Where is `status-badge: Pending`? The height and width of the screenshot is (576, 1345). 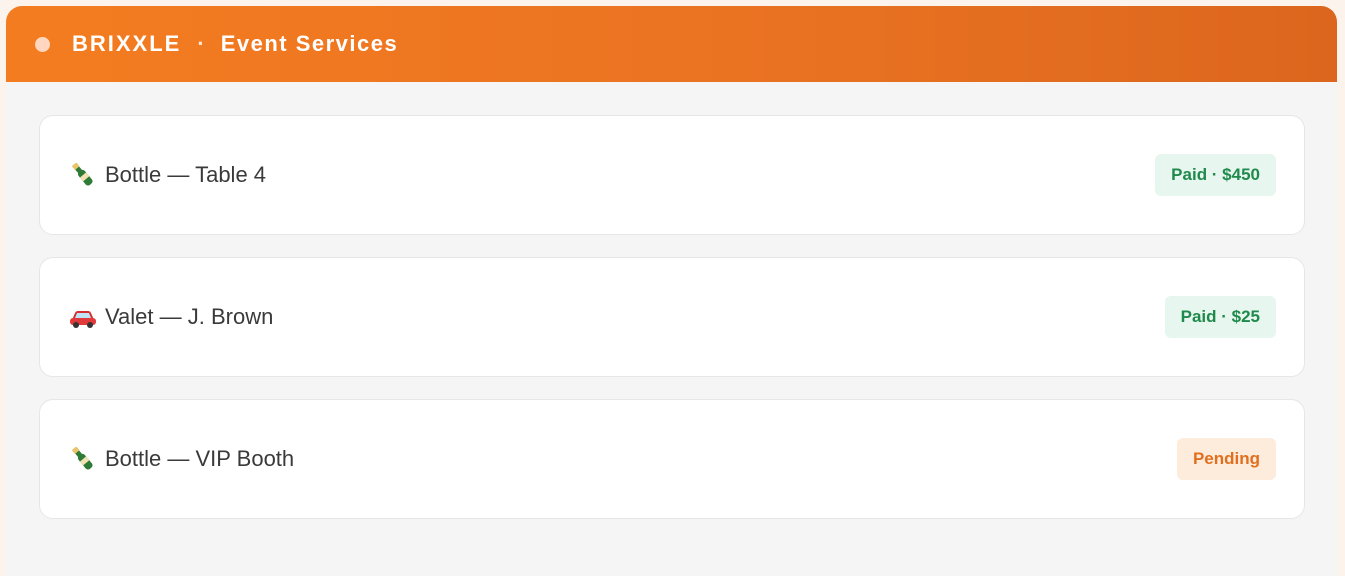
status-badge: Pending is located at coordinates (1226, 459).